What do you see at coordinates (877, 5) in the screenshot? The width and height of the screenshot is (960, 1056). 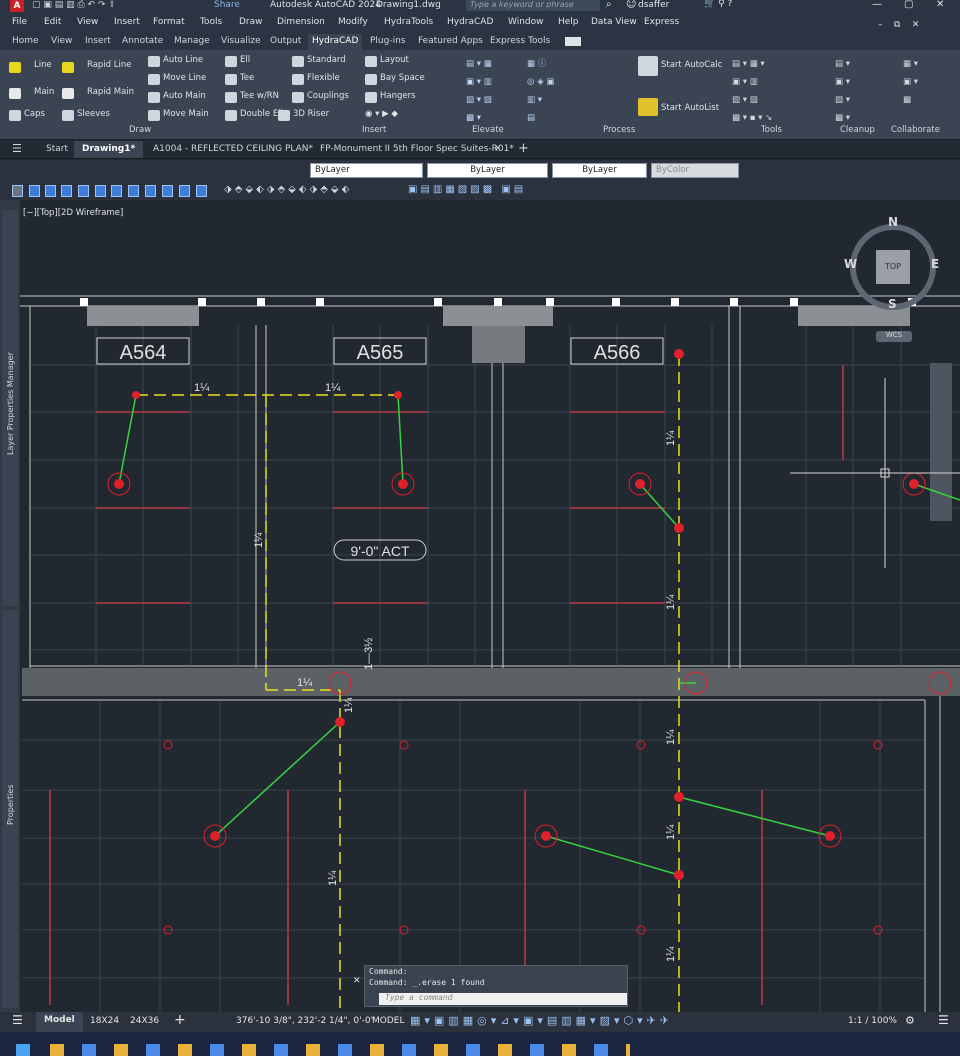 I see `minimize-icon: —` at bounding box center [877, 5].